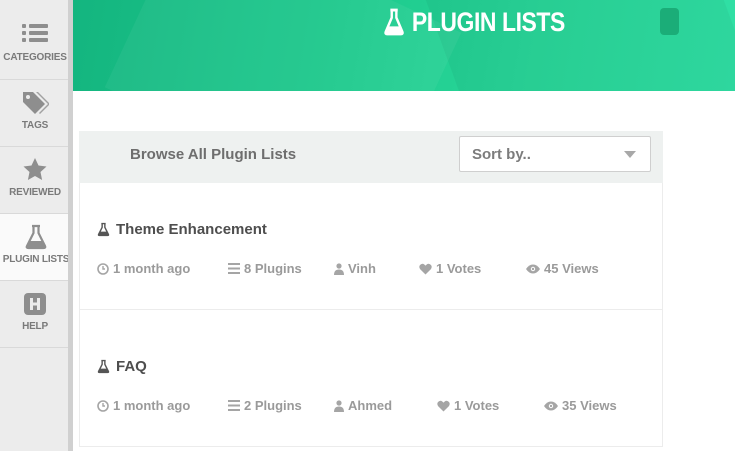 The height and width of the screenshot is (451, 735). I want to click on sidebar-item-label: HELP, so click(35, 326).